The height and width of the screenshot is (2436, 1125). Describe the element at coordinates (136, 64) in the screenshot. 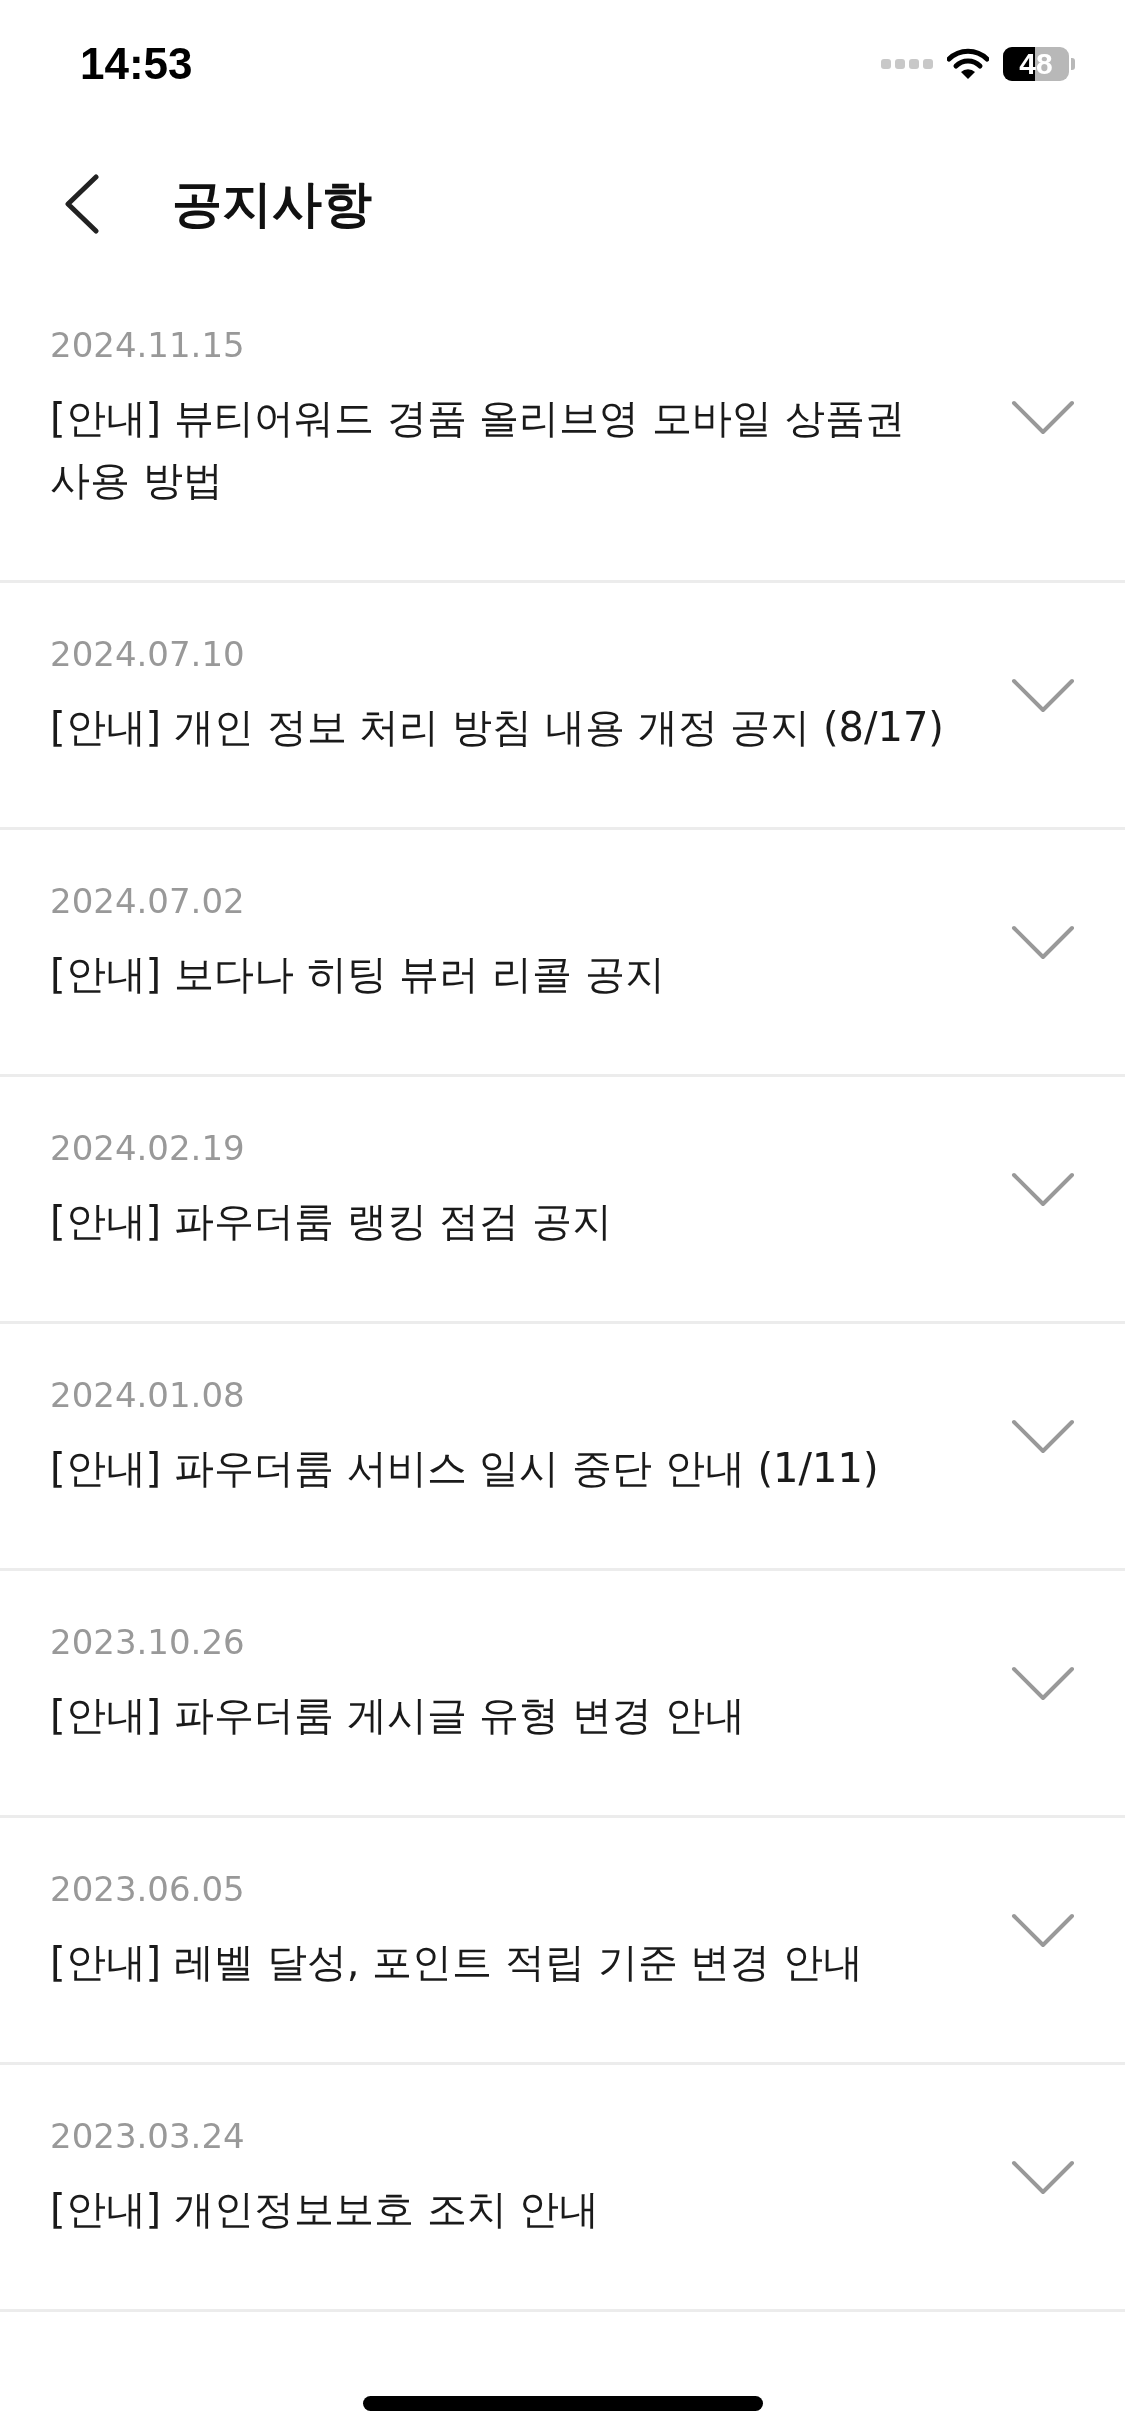

I see `status-time: 14:53` at that location.